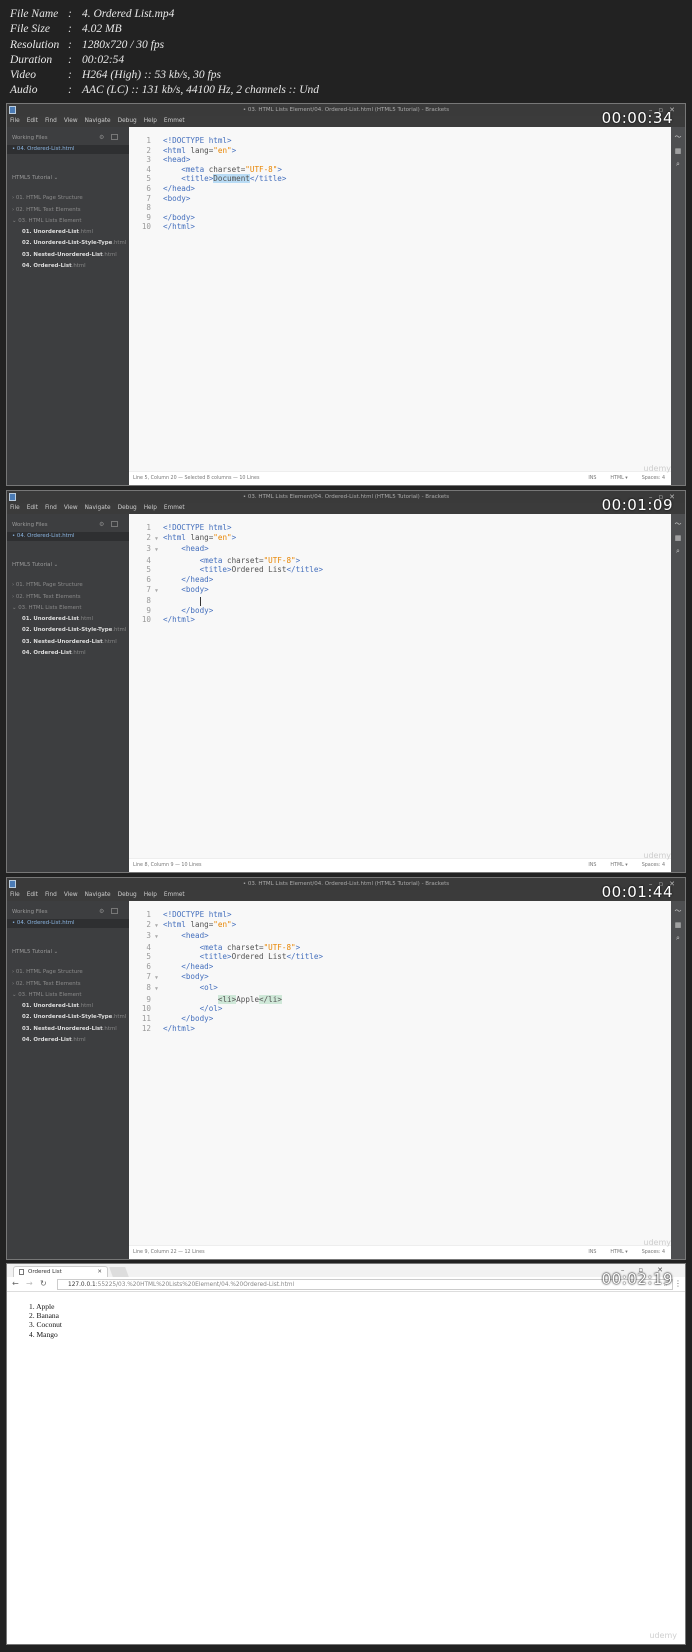  Describe the element at coordinates (99, 1272) in the screenshot. I see `close-tab-icon: ✕` at that location.